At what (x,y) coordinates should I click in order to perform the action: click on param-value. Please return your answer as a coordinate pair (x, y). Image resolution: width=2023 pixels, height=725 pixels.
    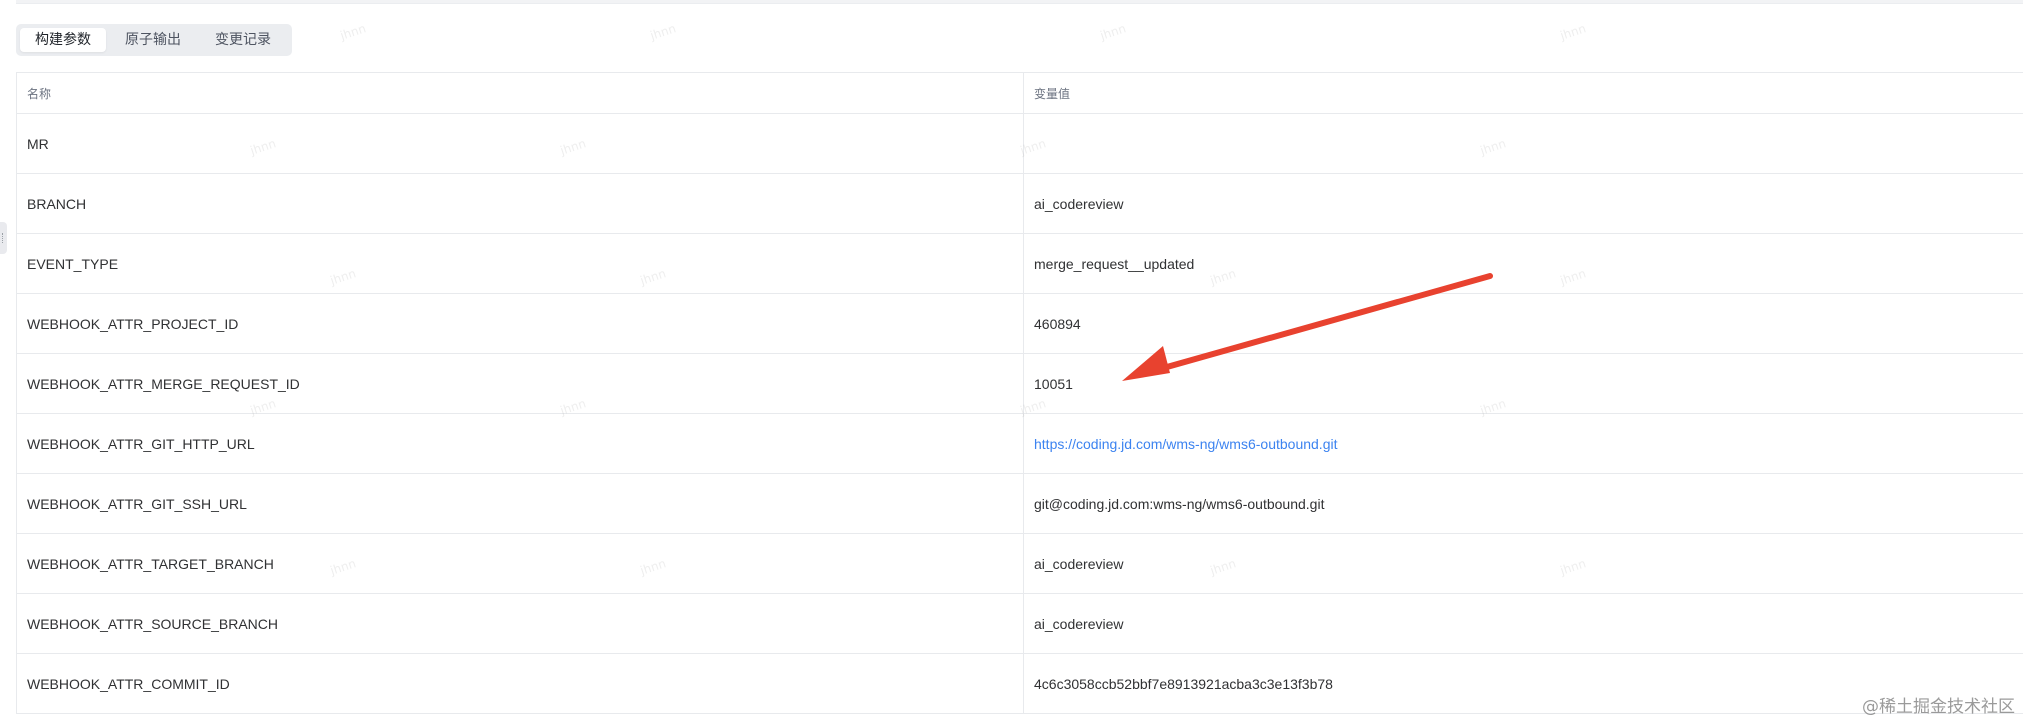
    Looking at the image, I should click on (1523, 143).